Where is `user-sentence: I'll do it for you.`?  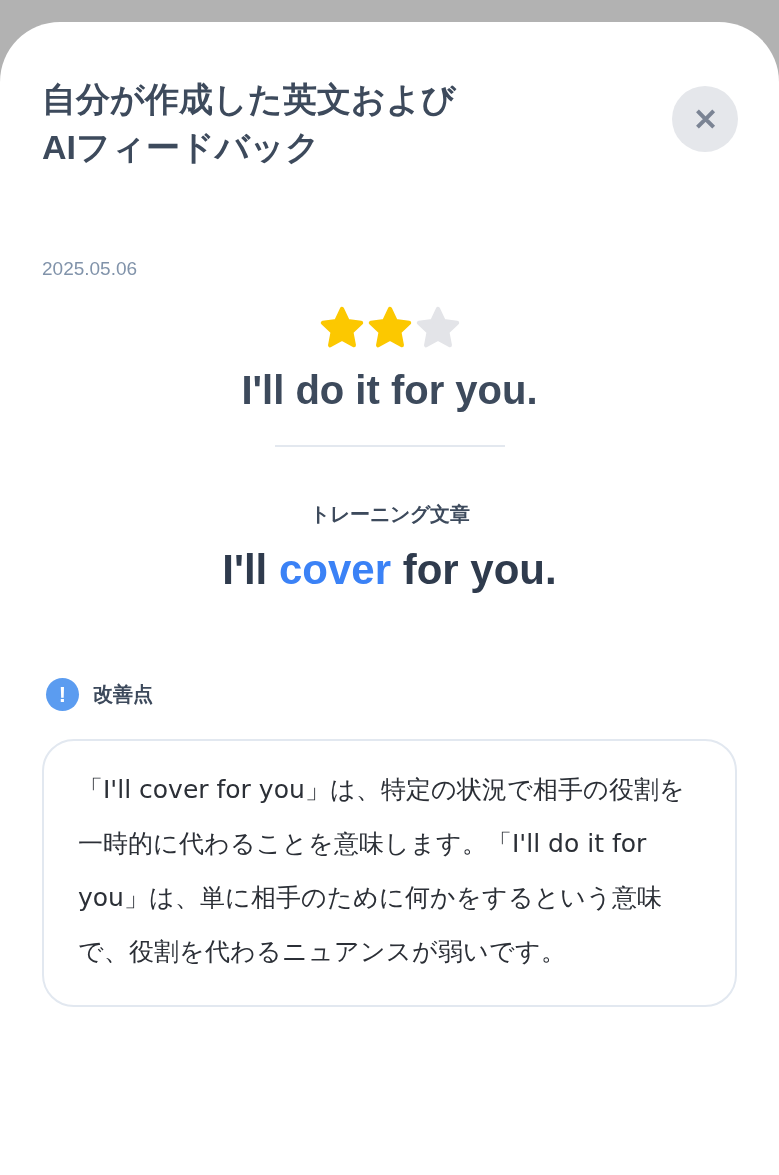 user-sentence: I'll do it for you. is located at coordinates (389, 390).